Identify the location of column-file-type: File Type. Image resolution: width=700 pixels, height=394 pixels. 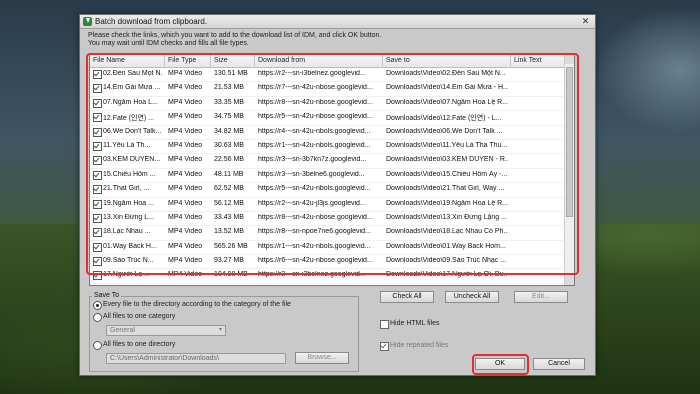
(182, 60).